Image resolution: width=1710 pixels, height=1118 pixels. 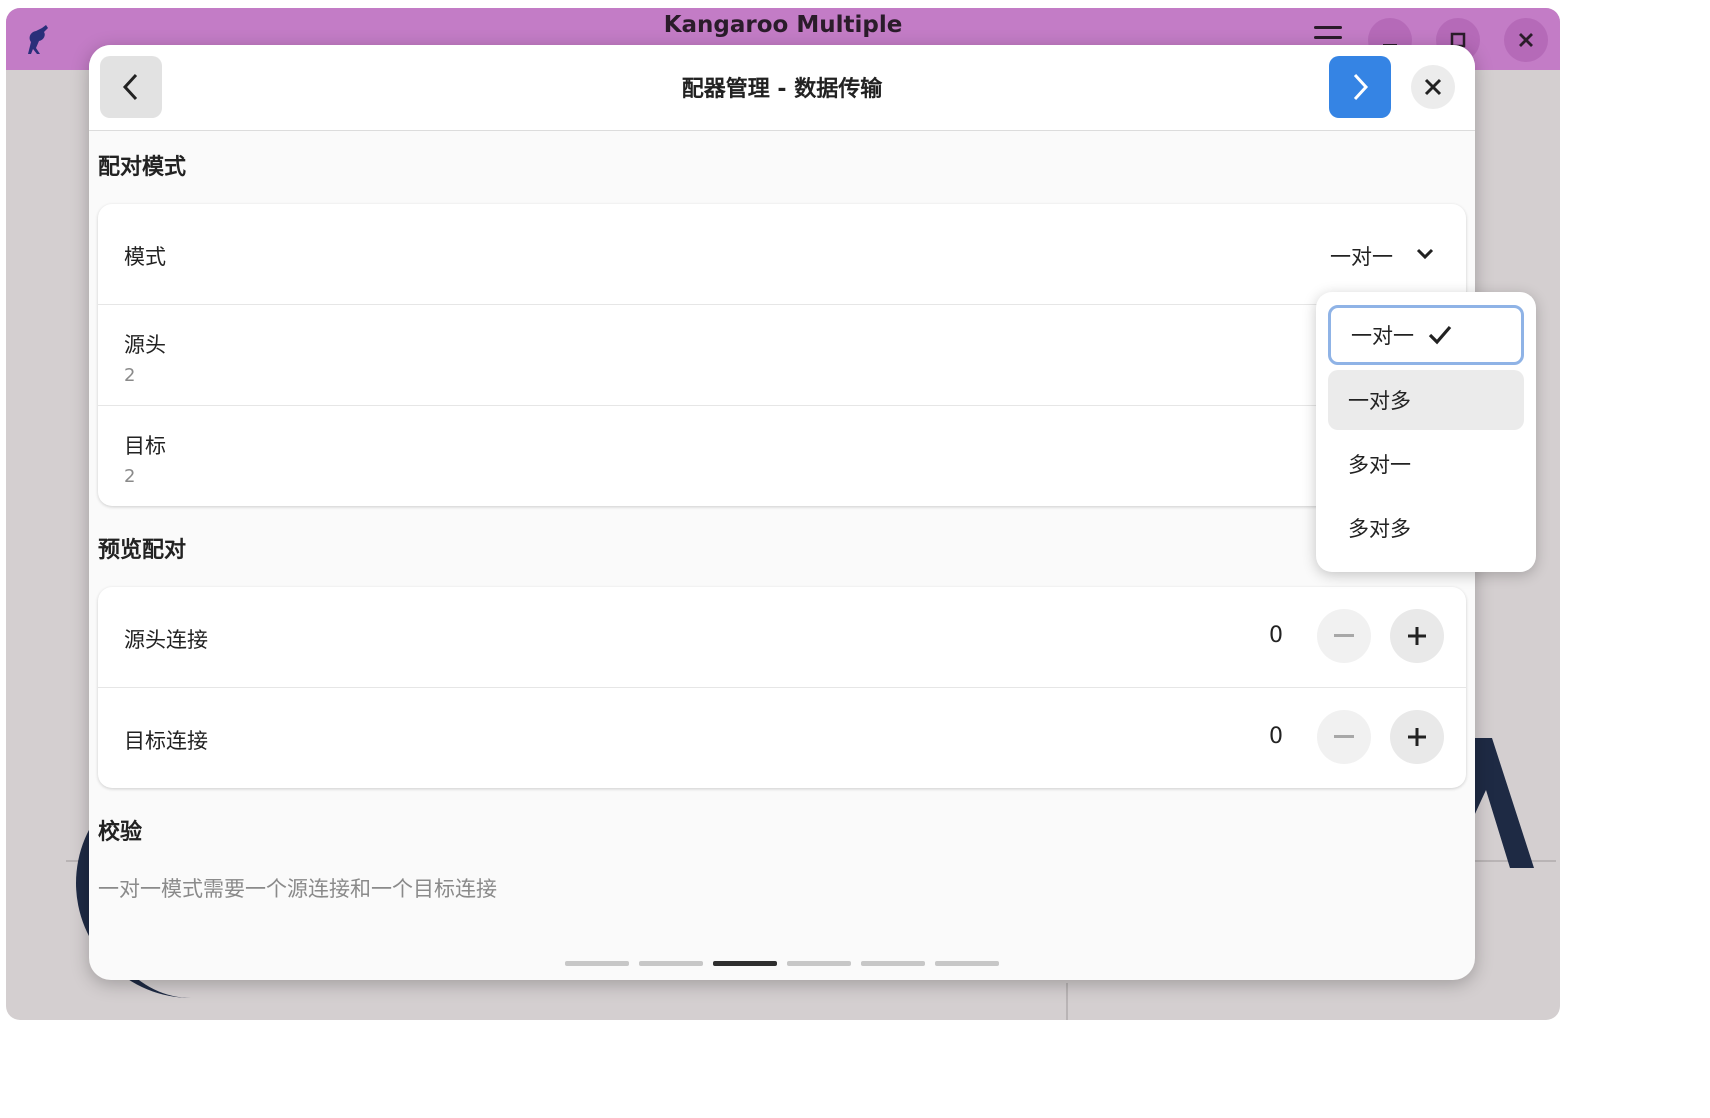 What do you see at coordinates (1379, 401) in the screenshot?
I see `option-label: 一对多` at bounding box center [1379, 401].